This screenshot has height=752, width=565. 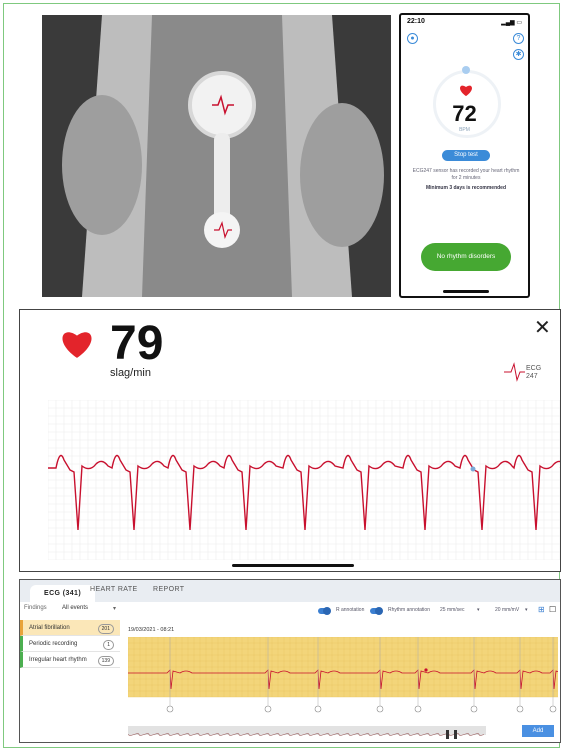 What do you see at coordinates (130, 373) in the screenshot?
I see `heart-rate-unit: slag/min` at bounding box center [130, 373].